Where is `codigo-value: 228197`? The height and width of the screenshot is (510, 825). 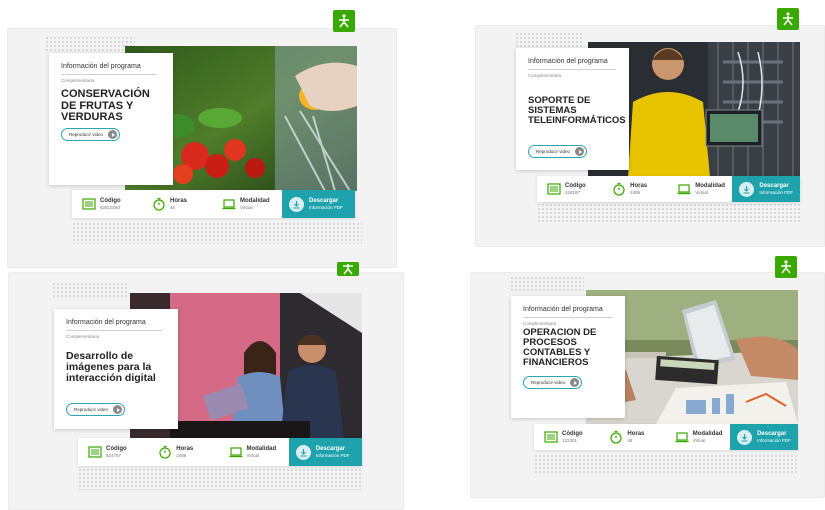 codigo-value: 228197 is located at coordinates (573, 192).